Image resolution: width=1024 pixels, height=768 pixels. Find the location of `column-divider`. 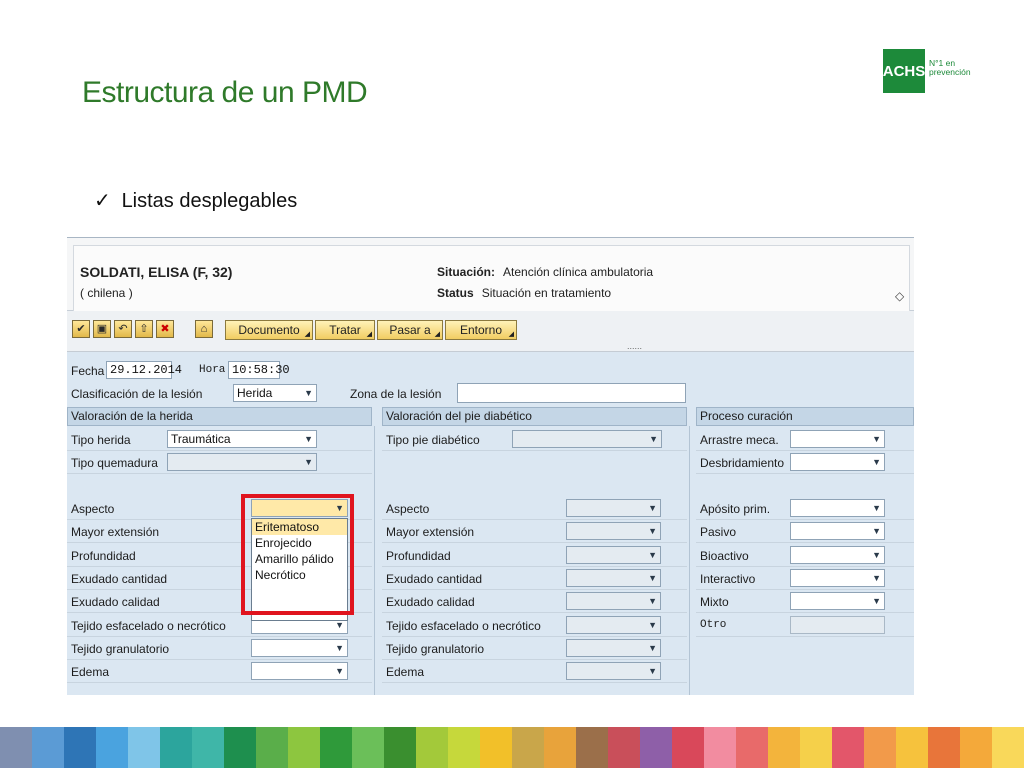

column-divider is located at coordinates (374, 560).